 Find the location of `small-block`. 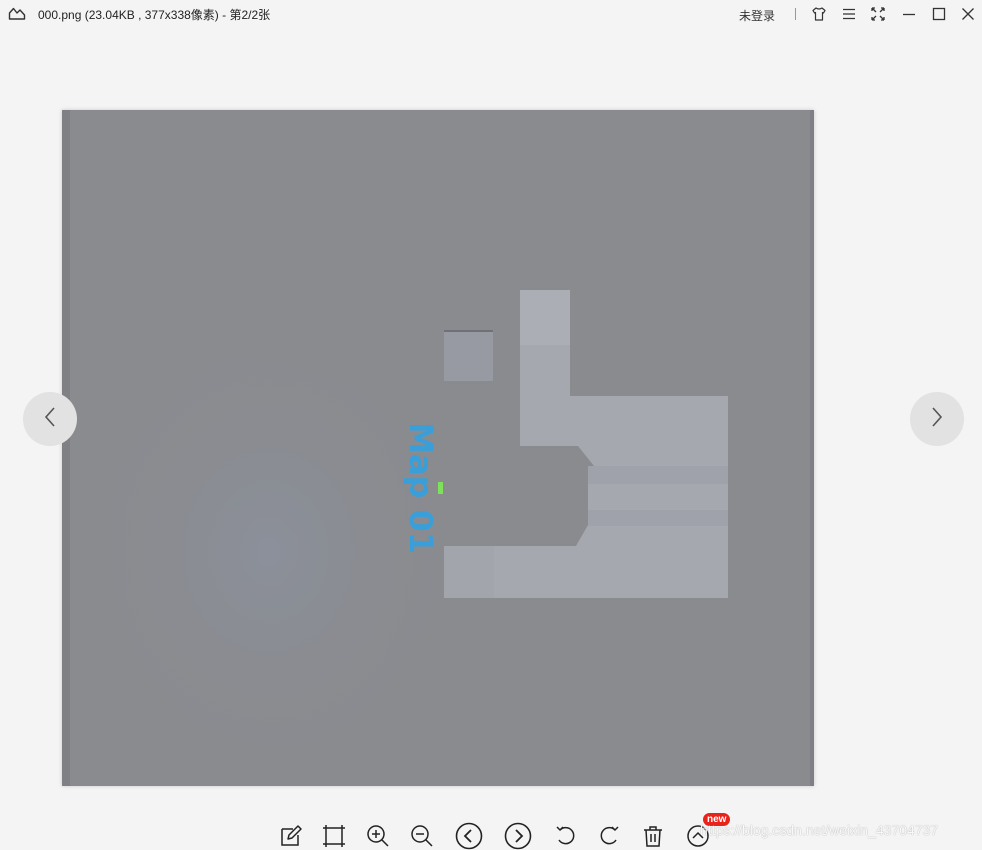

small-block is located at coordinates (468, 355).